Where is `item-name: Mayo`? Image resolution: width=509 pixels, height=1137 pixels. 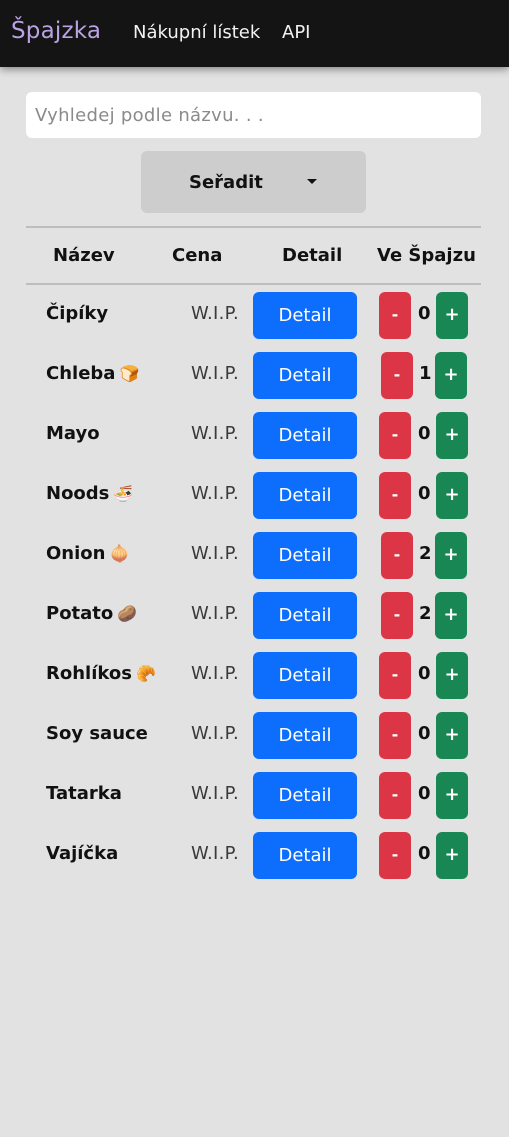 item-name: Mayo is located at coordinates (73, 433).